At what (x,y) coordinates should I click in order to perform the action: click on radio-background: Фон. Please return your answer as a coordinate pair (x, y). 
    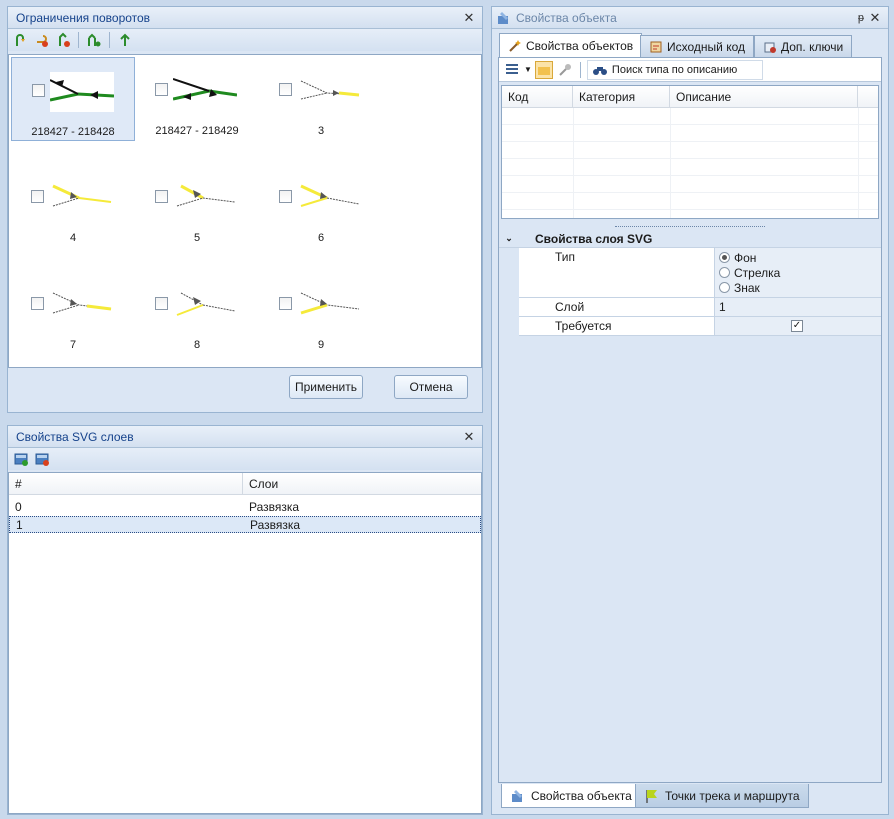
    Looking at the image, I should click on (800, 257).